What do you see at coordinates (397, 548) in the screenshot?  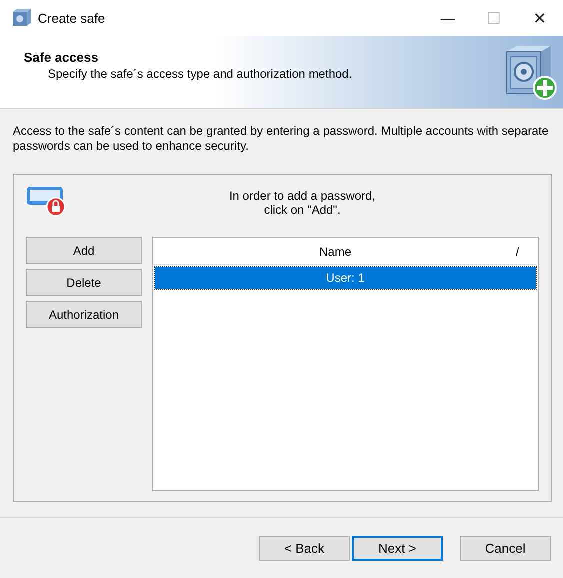 I see `wizard-button: Next >` at bounding box center [397, 548].